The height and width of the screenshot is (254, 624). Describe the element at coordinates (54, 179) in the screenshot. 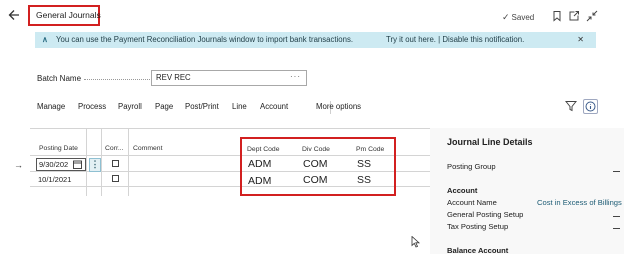

I see `posting-date-cell: 10/1/2021` at that location.